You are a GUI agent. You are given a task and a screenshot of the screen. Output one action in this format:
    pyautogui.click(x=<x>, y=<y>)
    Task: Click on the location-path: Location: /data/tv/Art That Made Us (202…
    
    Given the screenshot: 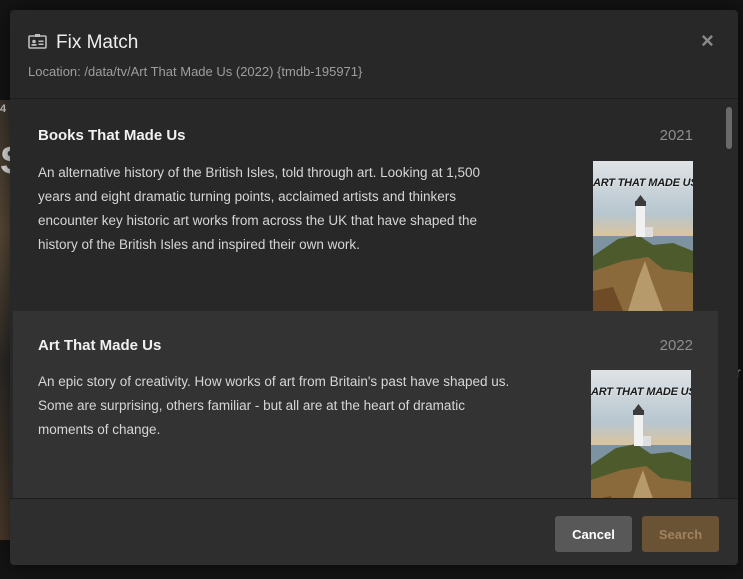 What is the action you would take?
    pyautogui.click(x=195, y=71)
    